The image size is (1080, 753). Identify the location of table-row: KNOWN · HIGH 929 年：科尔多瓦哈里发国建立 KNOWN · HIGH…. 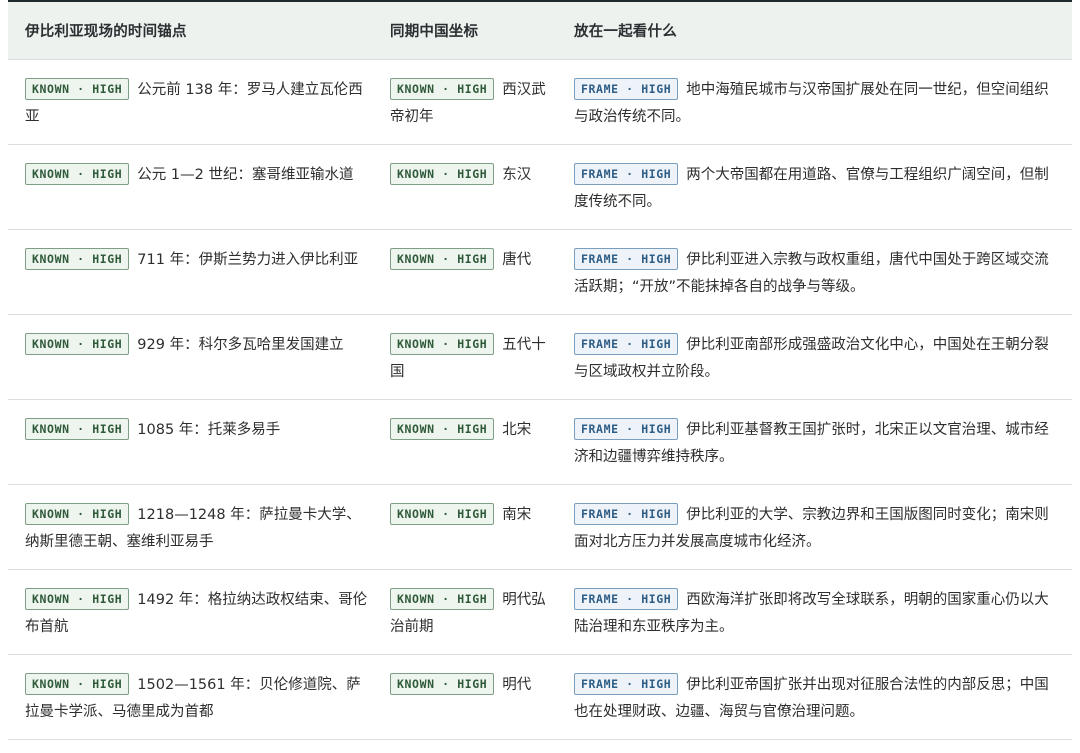
(540, 357).